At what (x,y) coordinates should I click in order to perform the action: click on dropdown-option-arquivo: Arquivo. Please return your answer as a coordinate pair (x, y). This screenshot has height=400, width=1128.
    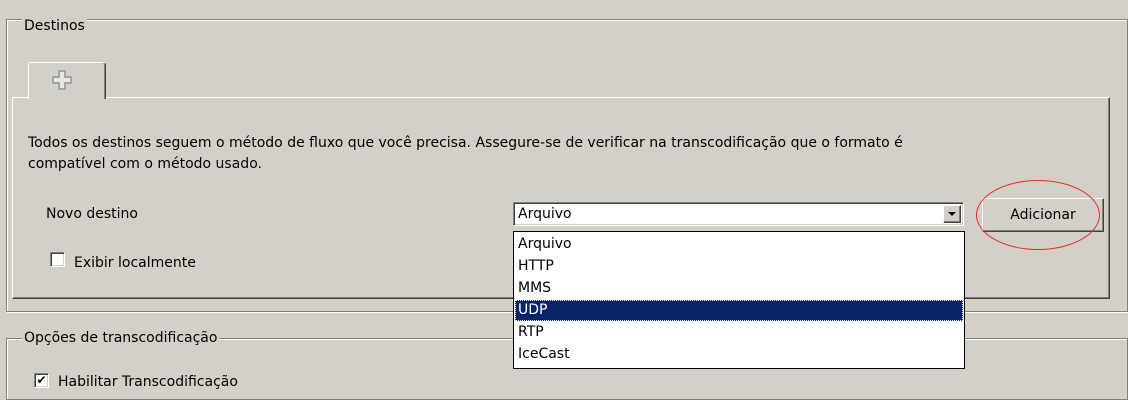
    Looking at the image, I should click on (739, 244).